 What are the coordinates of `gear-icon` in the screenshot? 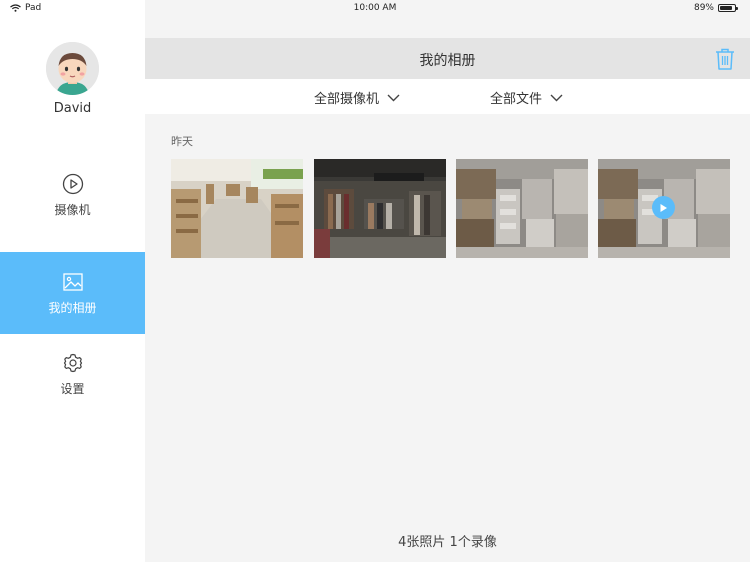 It's located at (72, 362).